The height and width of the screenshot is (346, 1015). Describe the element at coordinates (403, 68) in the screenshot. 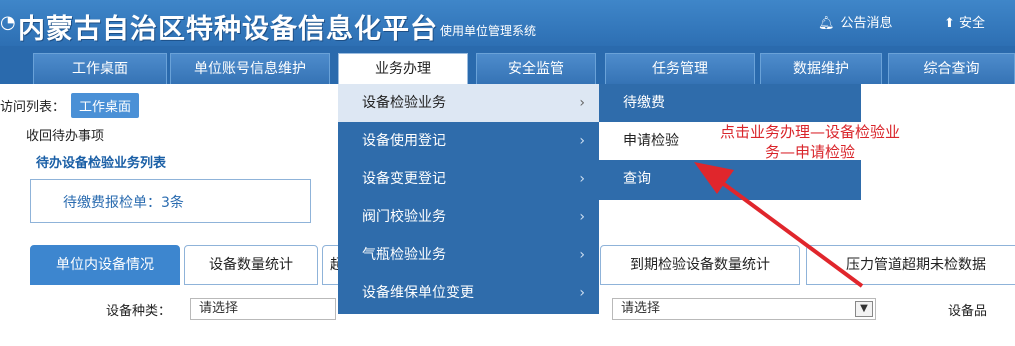

I see `nav-item-business: 业务办理` at that location.